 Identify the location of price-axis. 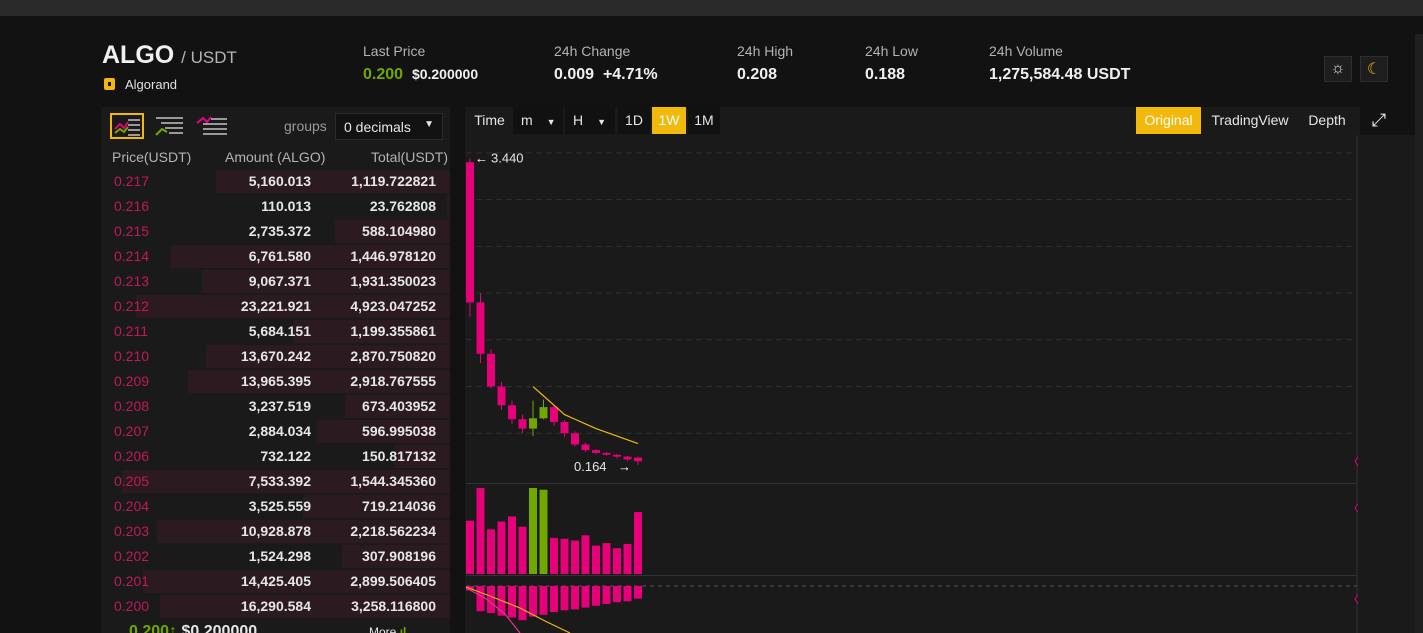
(1390, 384).